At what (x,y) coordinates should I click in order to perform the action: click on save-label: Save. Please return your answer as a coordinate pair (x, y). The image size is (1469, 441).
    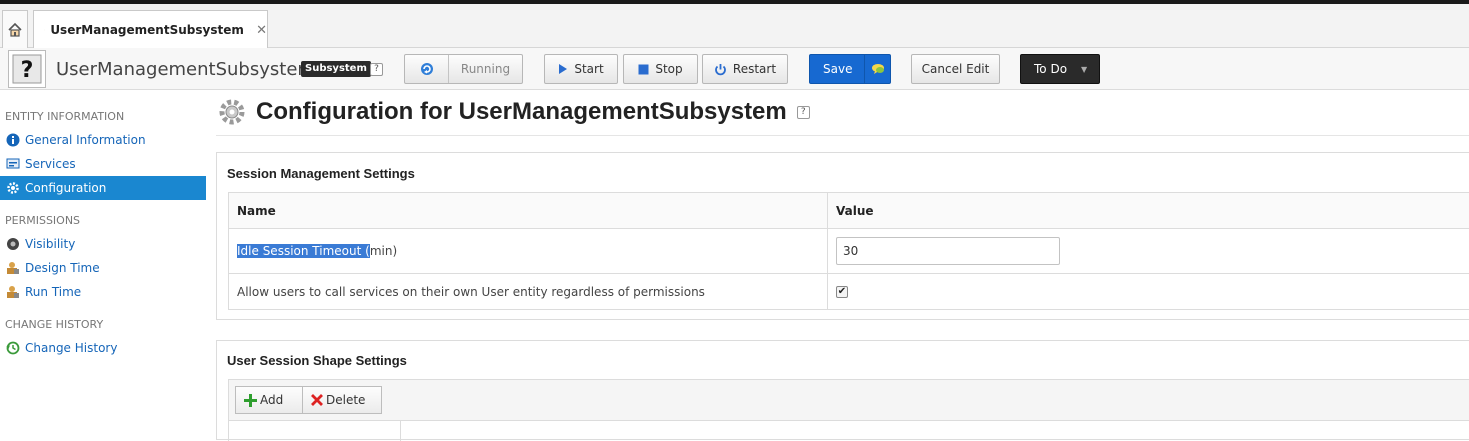
    Looking at the image, I should click on (843, 69).